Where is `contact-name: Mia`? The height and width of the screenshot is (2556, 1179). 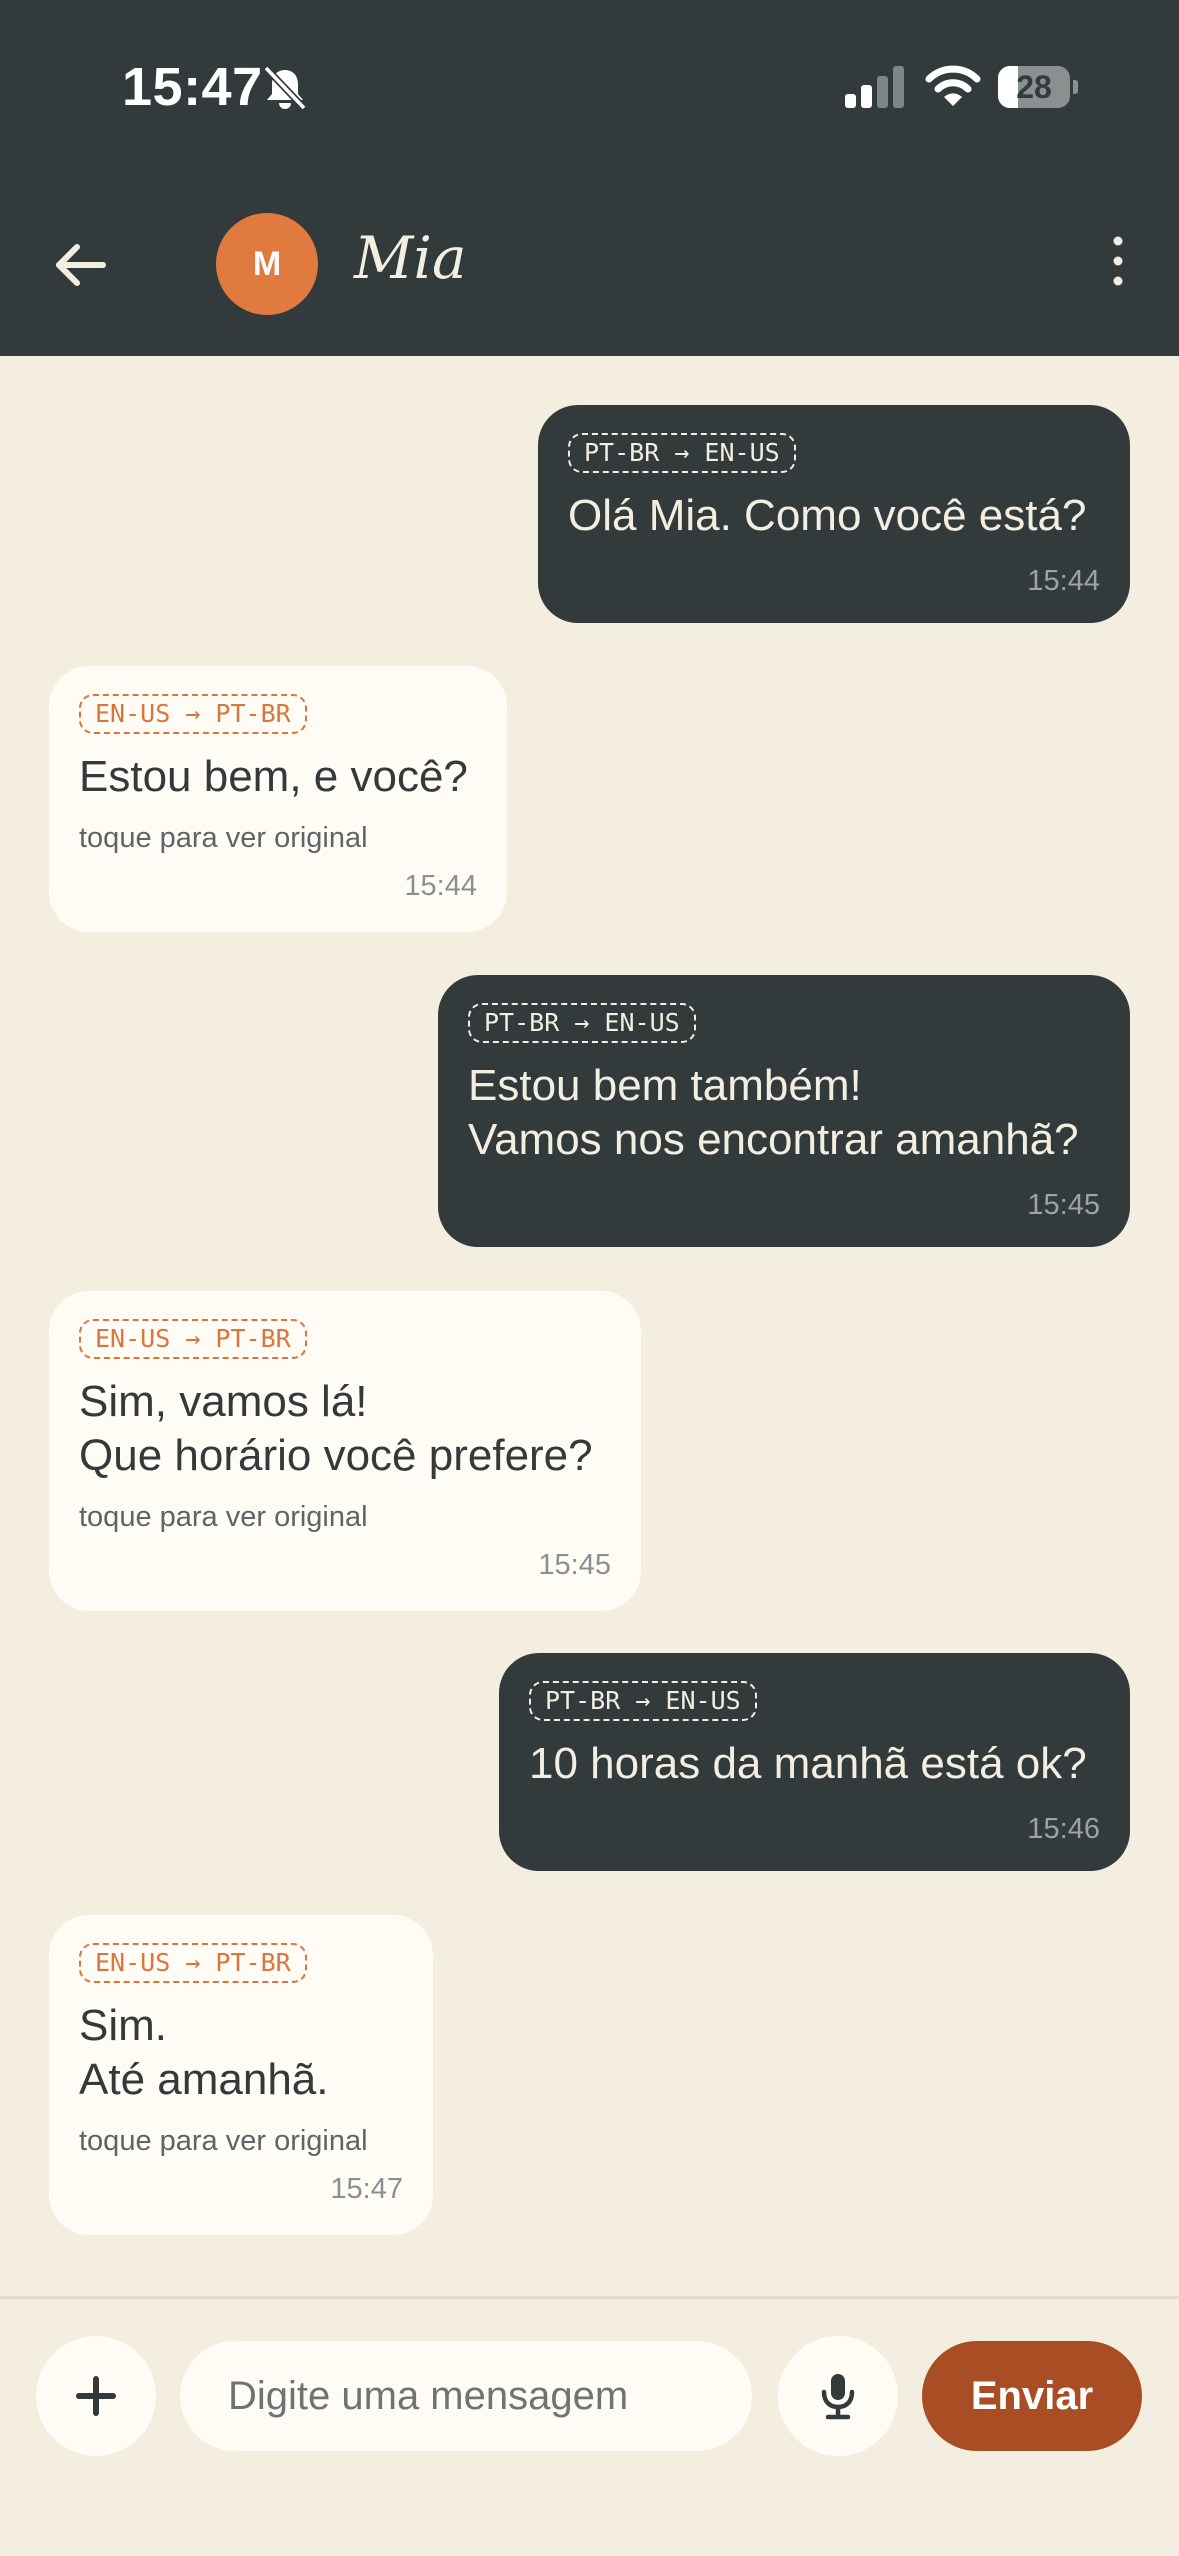 contact-name: Mia is located at coordinates (410, 258).